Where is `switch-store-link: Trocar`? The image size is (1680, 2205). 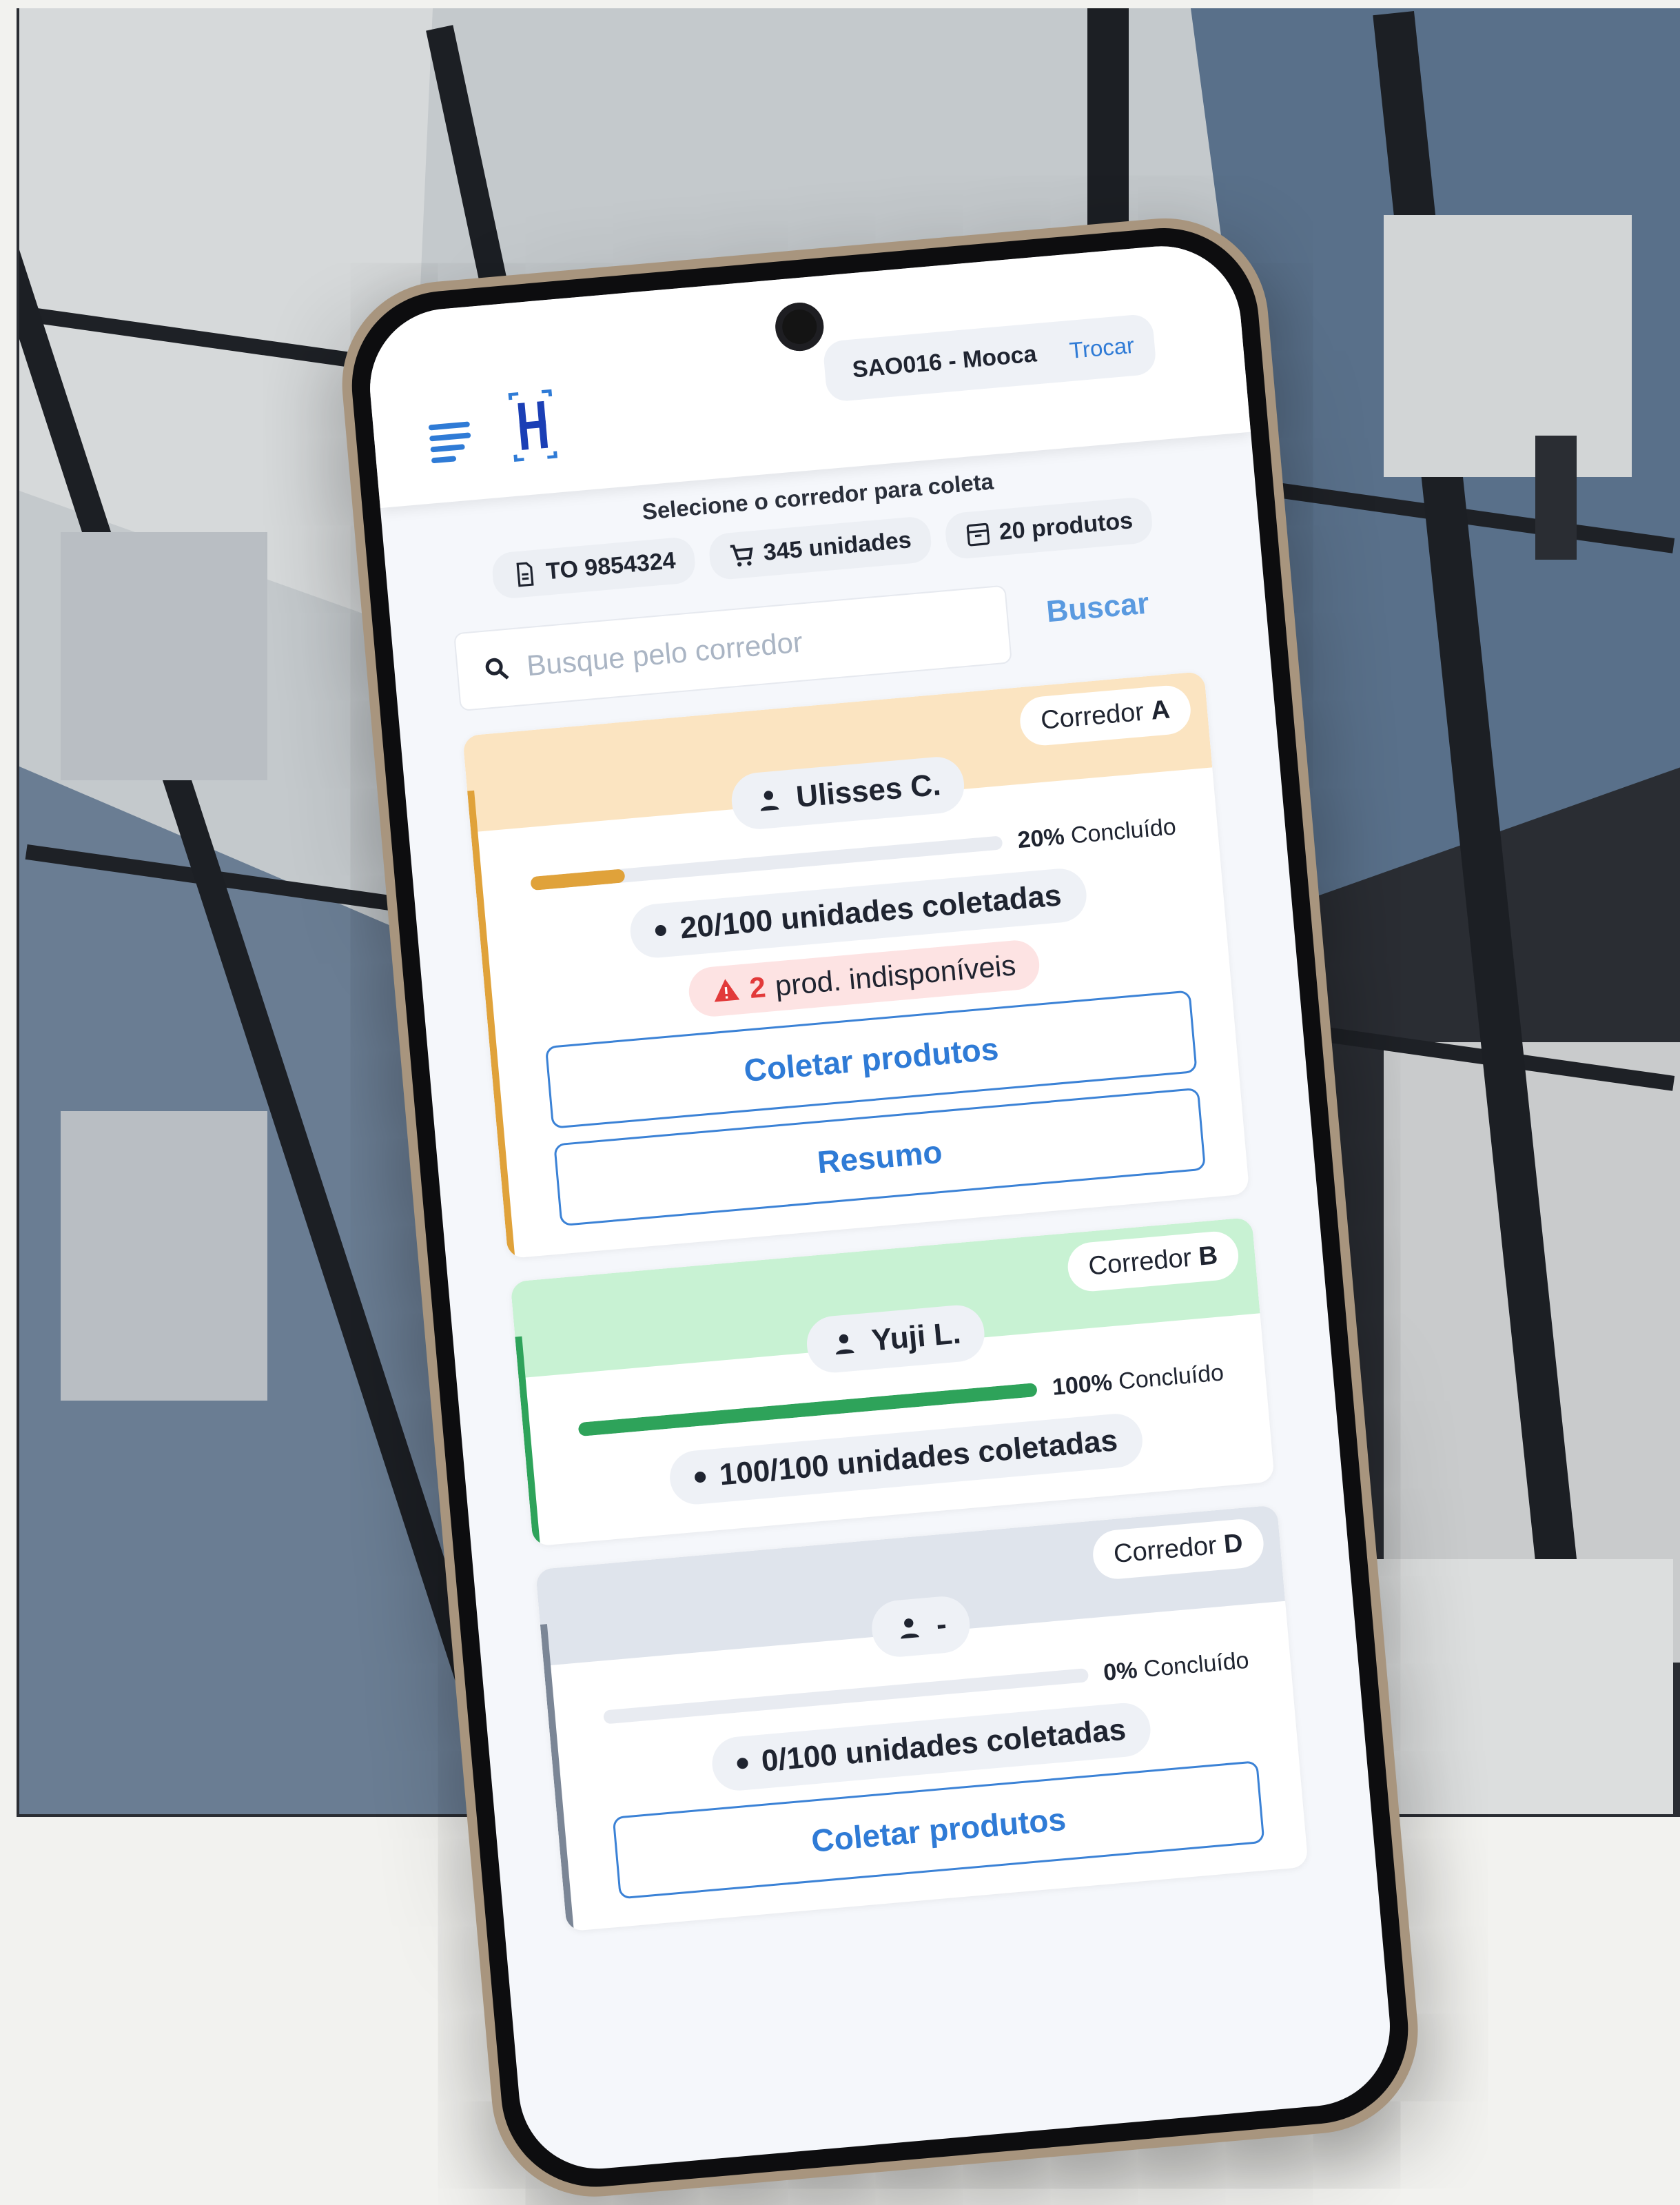 switch-store-link: Trocar is located at coordinates (1101, 348).